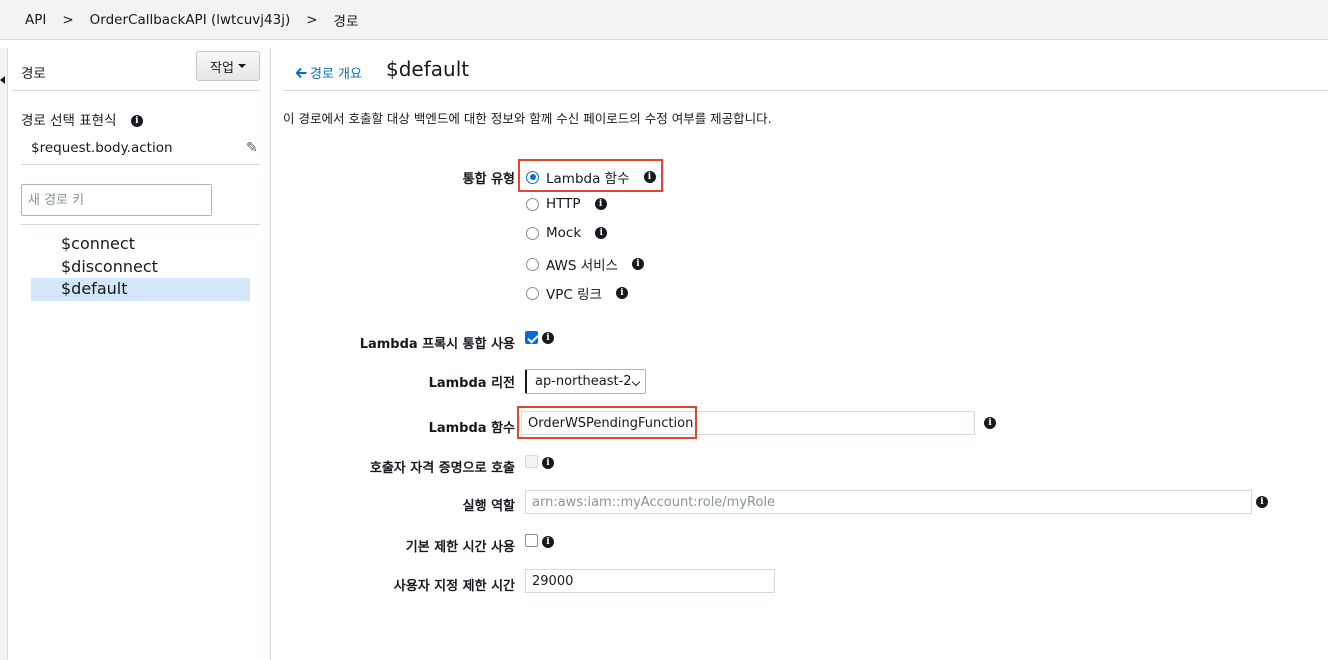  I want to click on sidebar-header: 경로 작업, so click(136, 69).